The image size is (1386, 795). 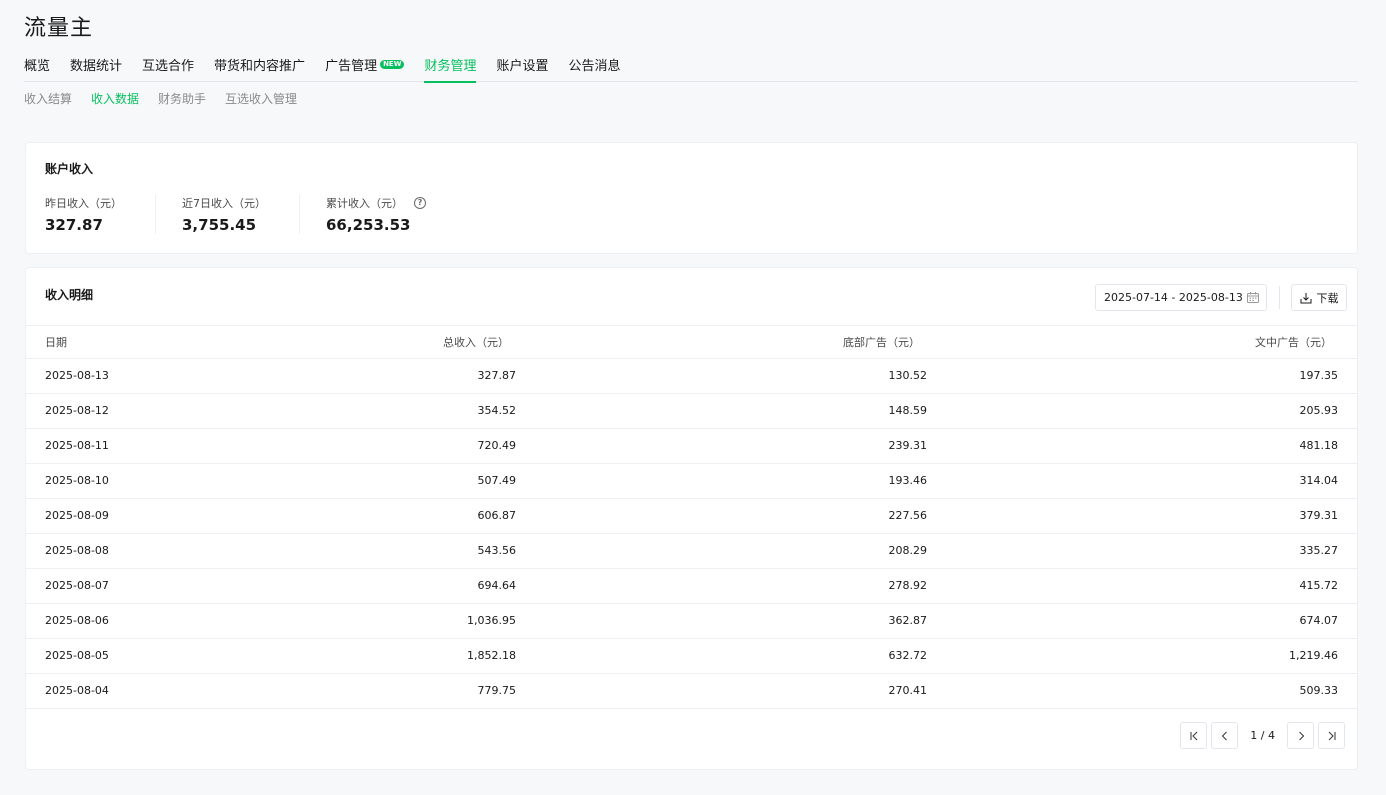 What do you see at coordinates (77, 410) in the screenshot?
I see `cell-date: 2025-08-12` at bounding box center [77, 410].